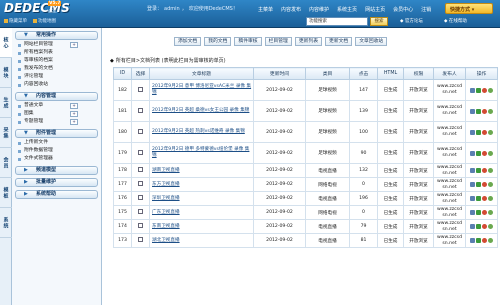  I want to click on row-title-link: 东南卫视直播, so click(166, 226).